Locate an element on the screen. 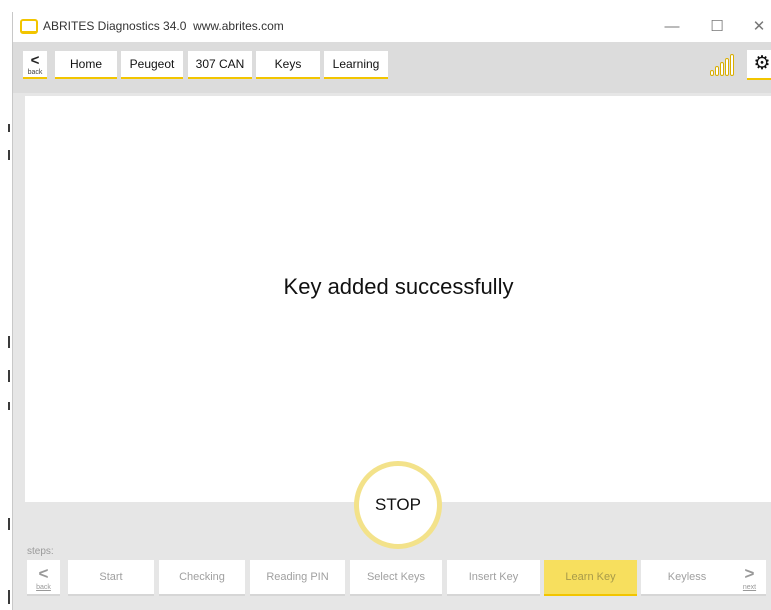  signal-strength-icon is located at coordinates (724, 65).